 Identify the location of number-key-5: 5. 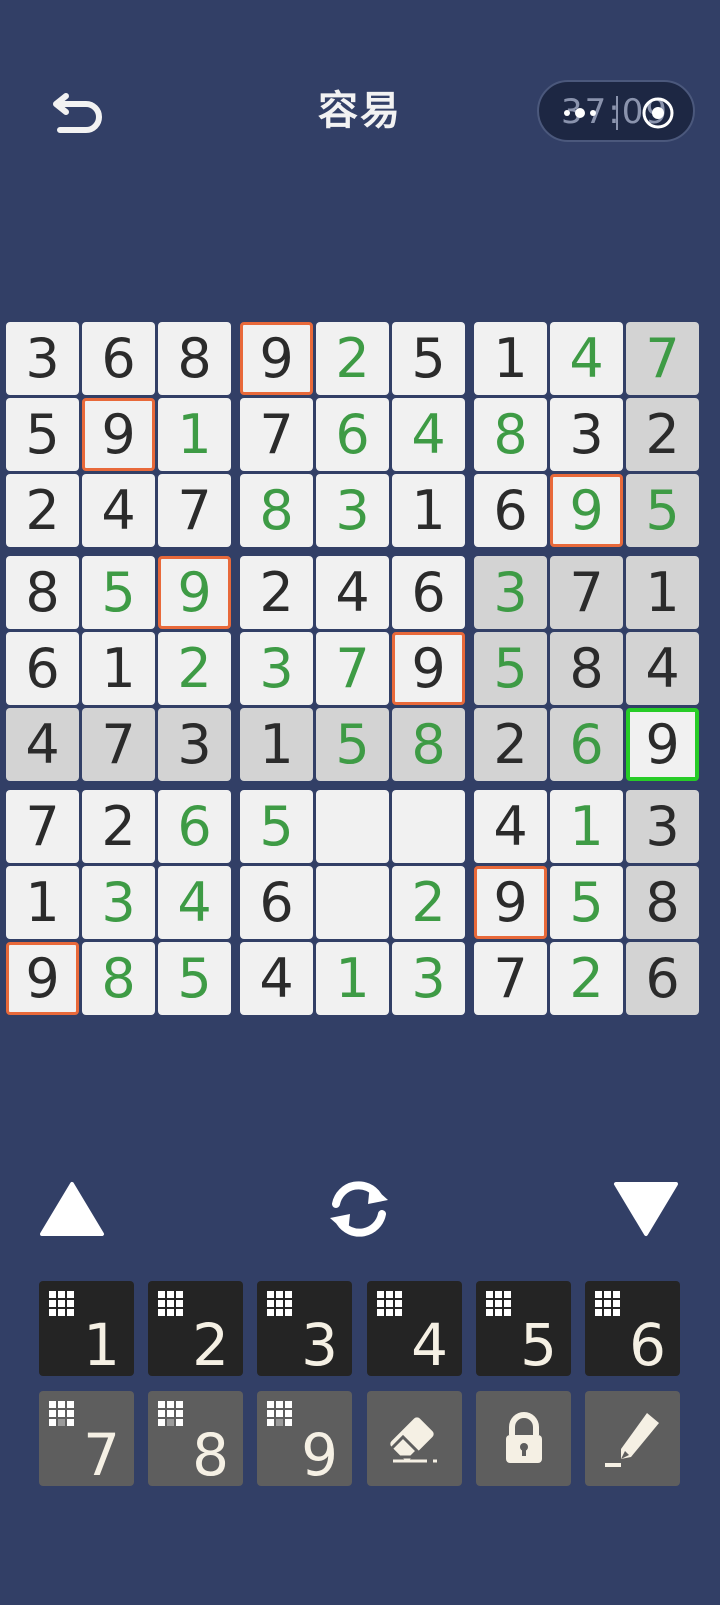
(523, 1328).